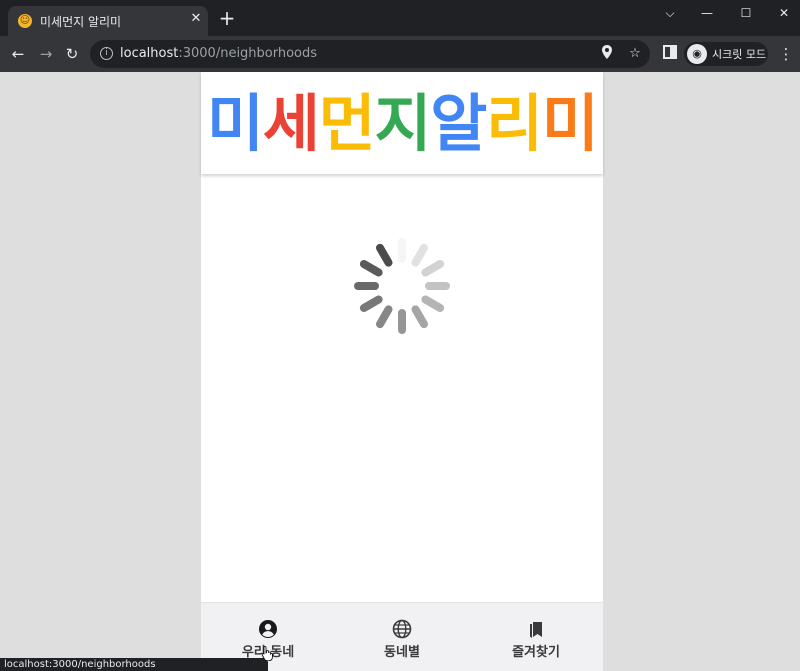  I want to click on menu-icon: ⋮, so click(786, 54).